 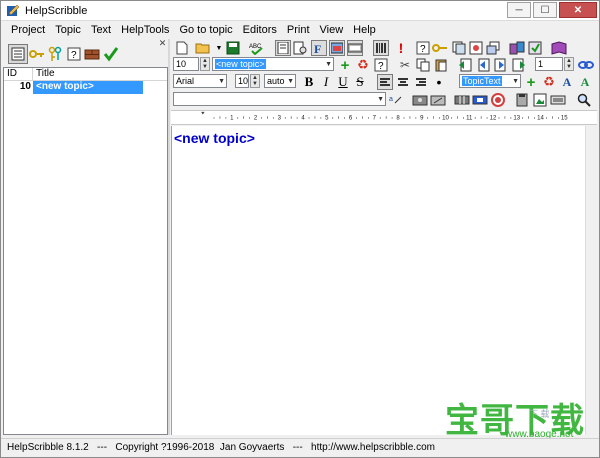 I want to click on align-center-button, so click(x=403, y=82).